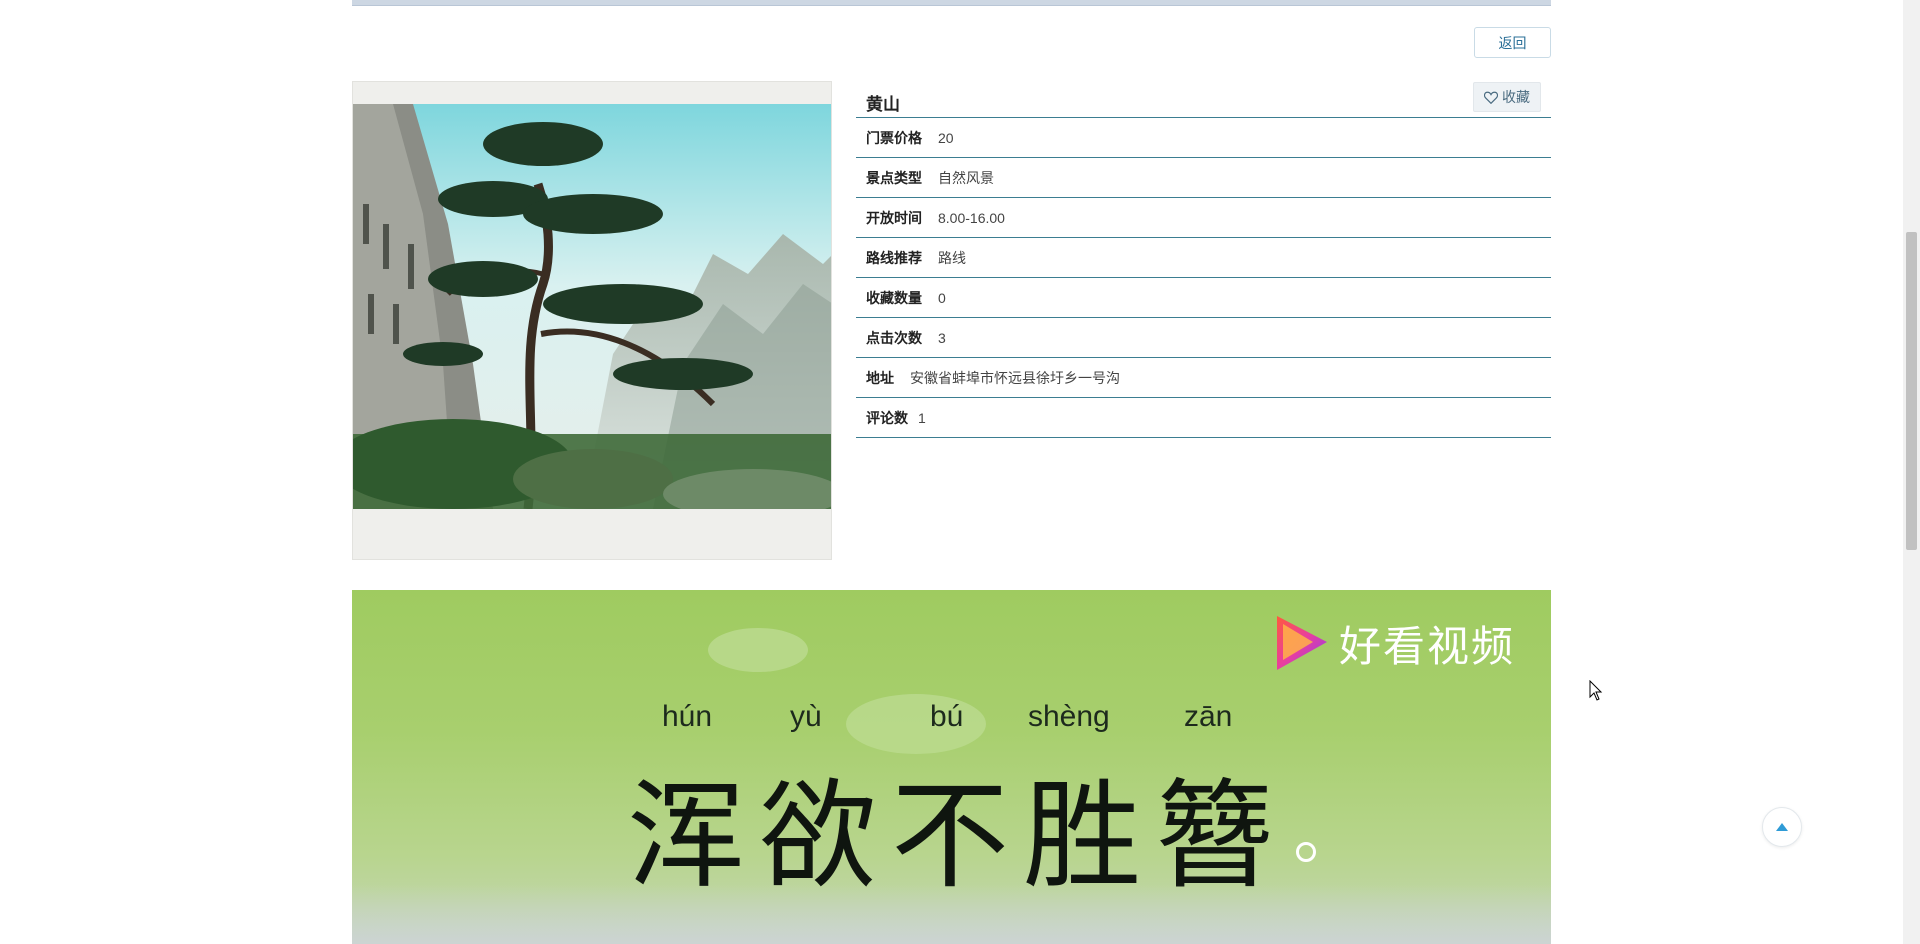  What do you see at coordinates (1911, 391) in the screenshot?
I see `scrollbar-thumb` at bounding box center [1911, 391].